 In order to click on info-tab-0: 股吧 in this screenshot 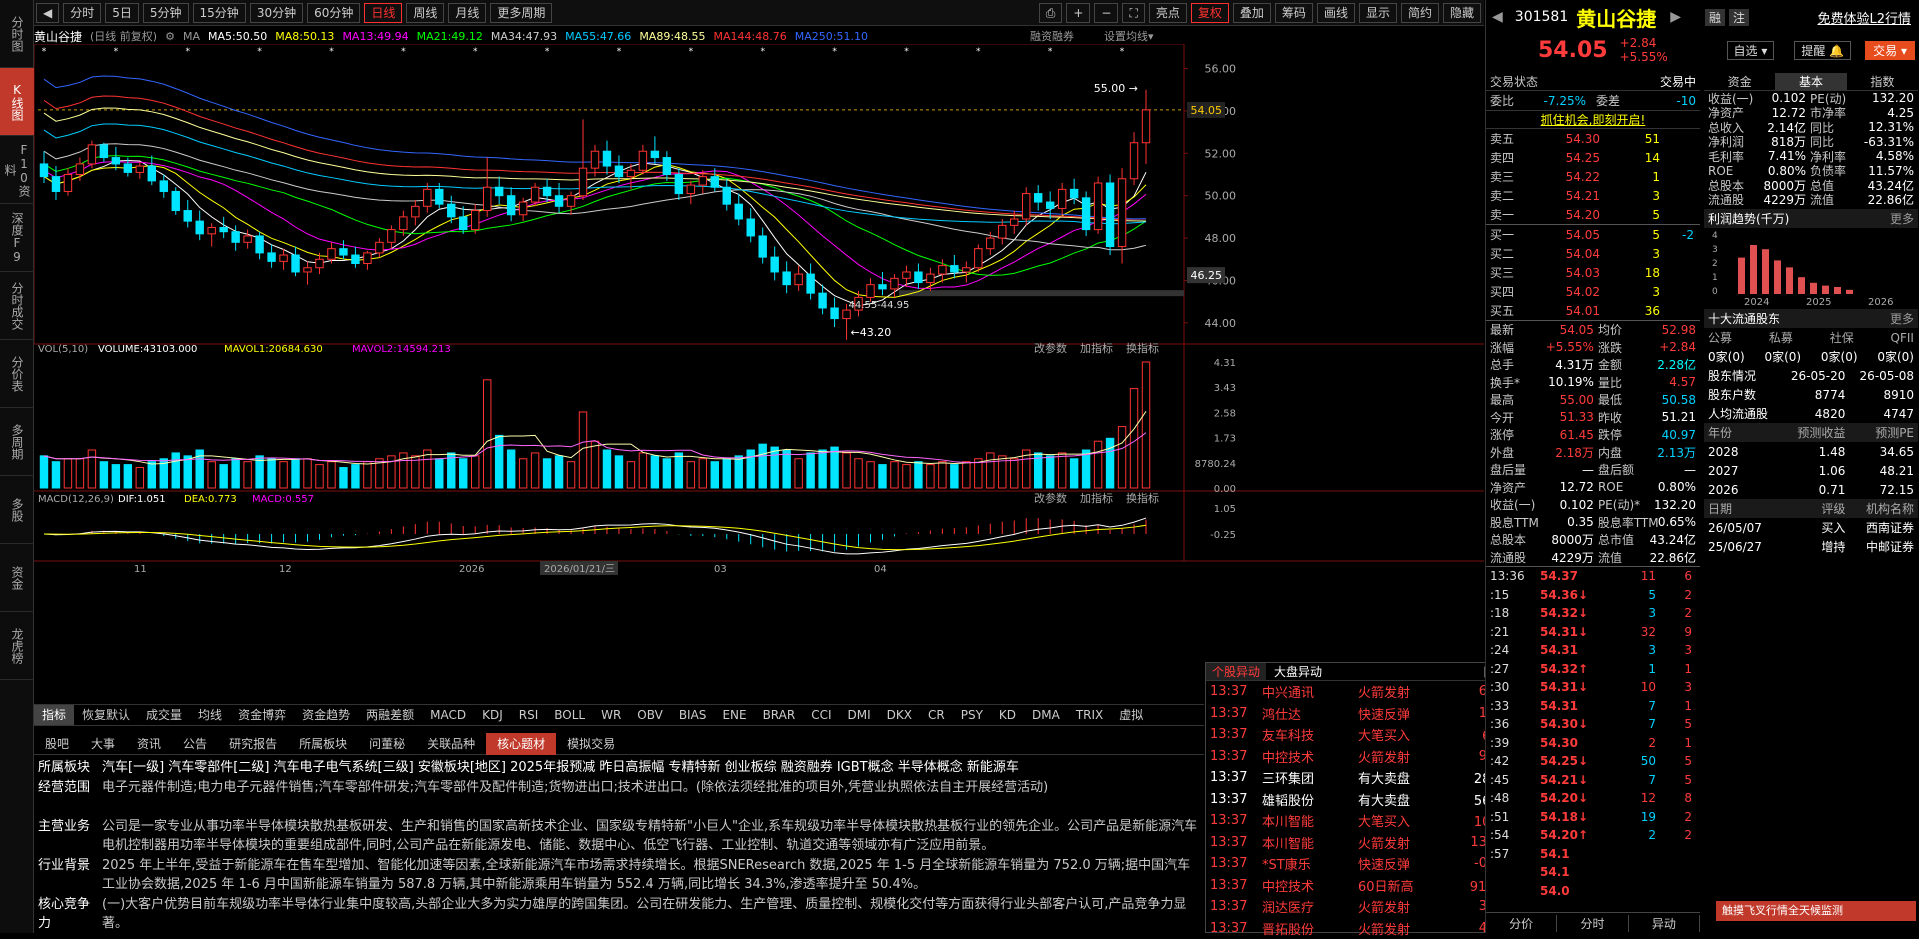, I will do `click(57, 744)`.